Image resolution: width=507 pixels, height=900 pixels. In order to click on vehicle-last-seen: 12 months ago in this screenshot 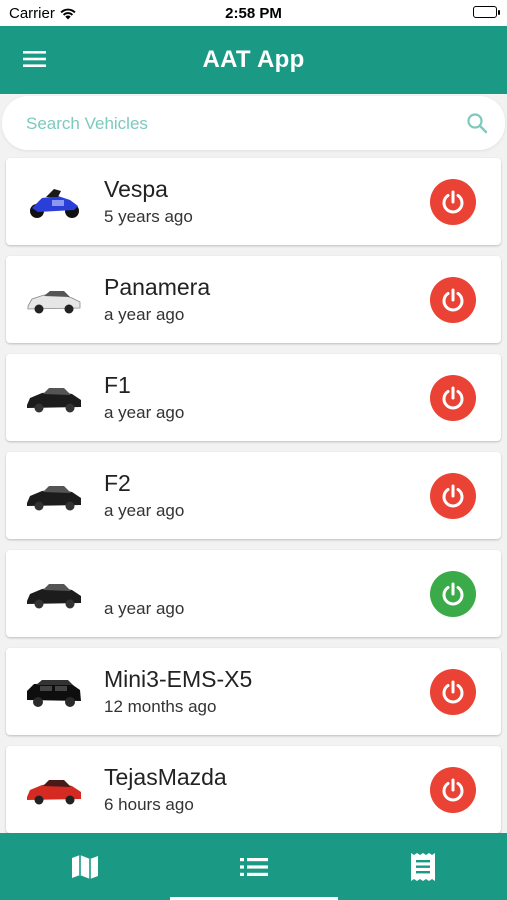, I will do `click(160, 706)`.